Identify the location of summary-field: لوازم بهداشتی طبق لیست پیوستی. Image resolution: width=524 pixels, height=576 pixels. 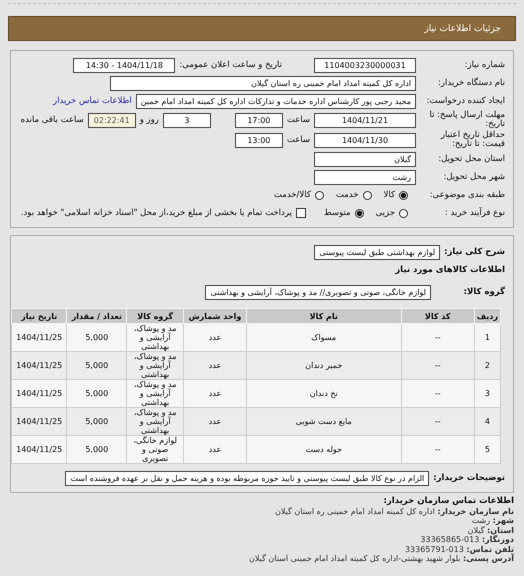
(377, 252).